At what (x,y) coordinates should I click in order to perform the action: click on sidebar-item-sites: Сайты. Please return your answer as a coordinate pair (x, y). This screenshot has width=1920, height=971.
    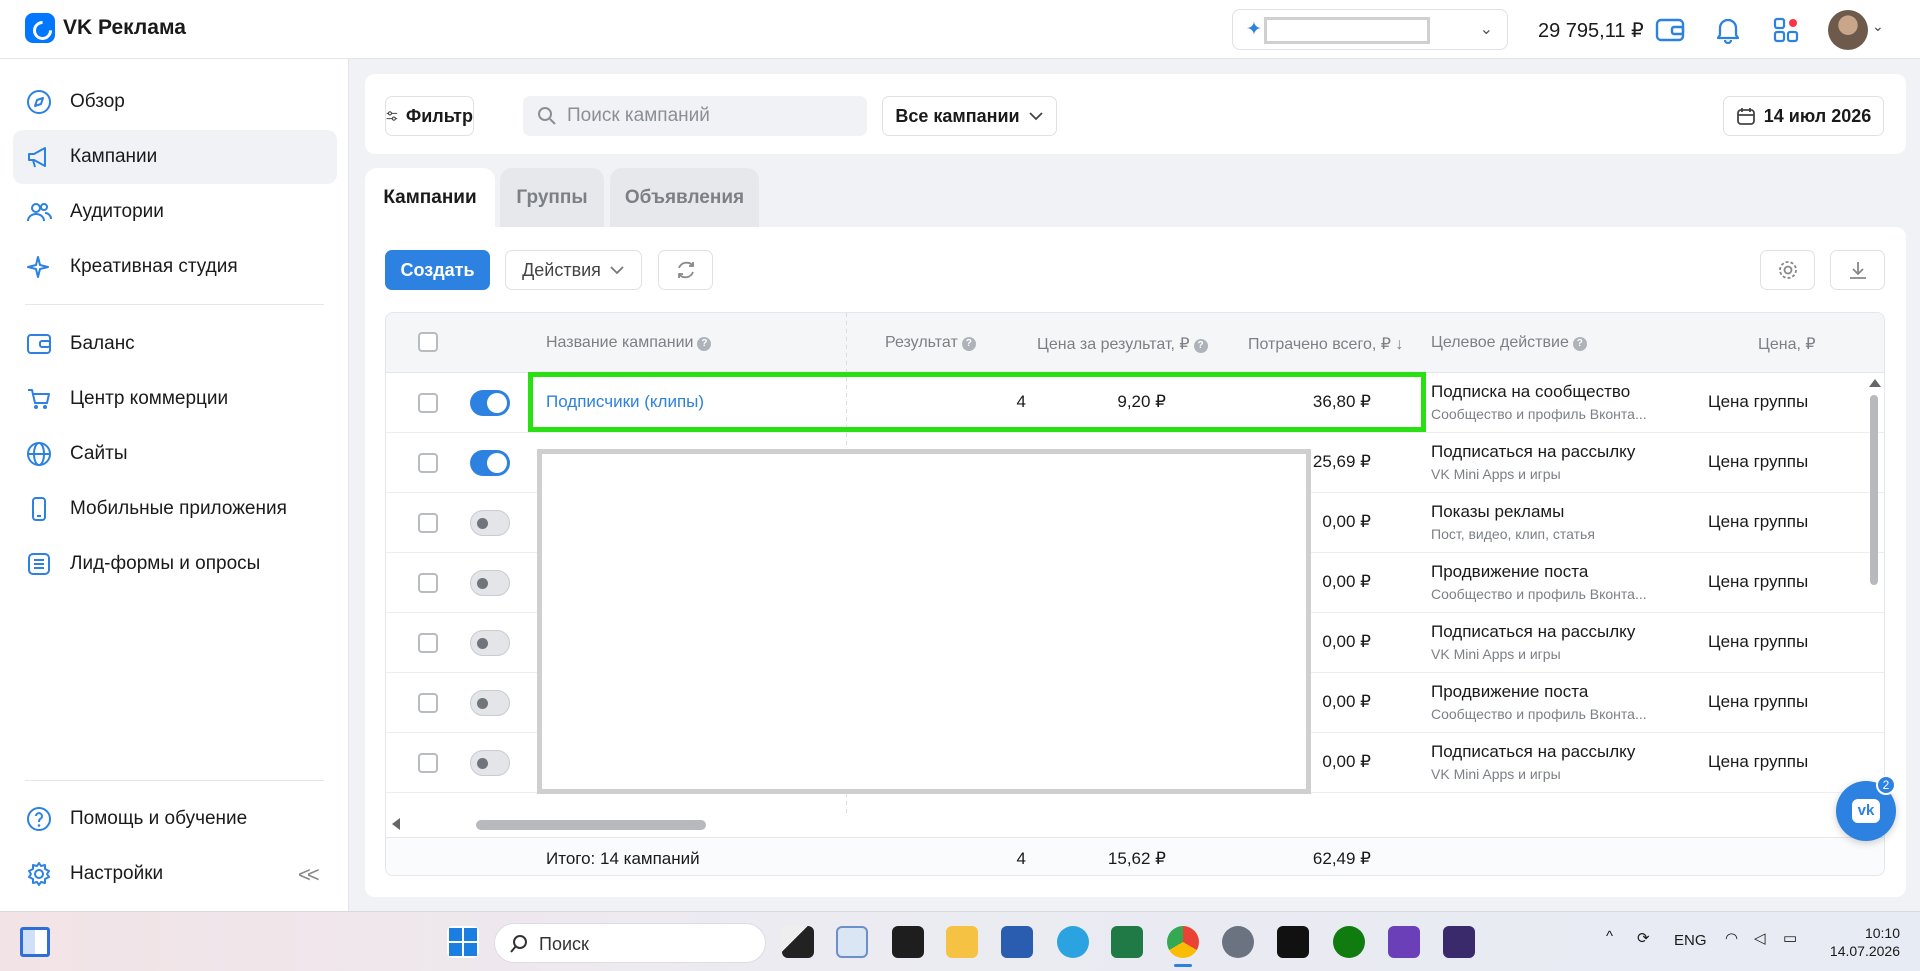
    Looking at the image, I should click on (175, 454).